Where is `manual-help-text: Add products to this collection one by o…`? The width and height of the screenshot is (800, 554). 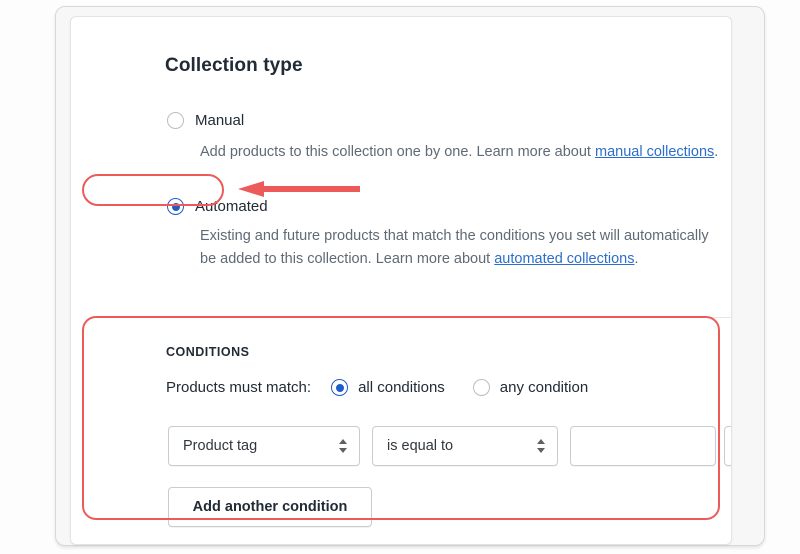
manual-help-text: Add products to this collection one by o… is located at coordinates (460, 152).